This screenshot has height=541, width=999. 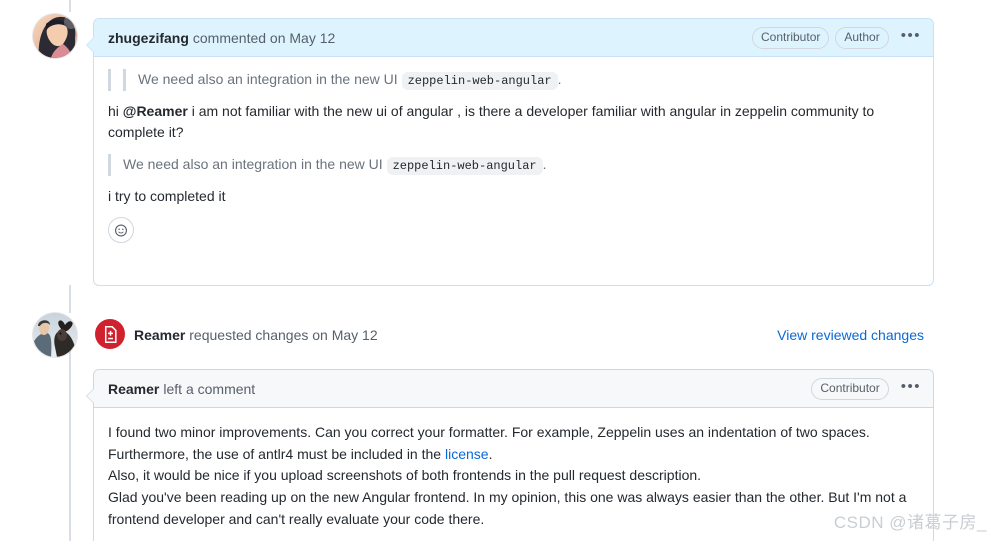 What do you see at coordinates (70, 445) in the screenshot?
I see `timeline-connector-bottom` at bounding box center [70, 445].